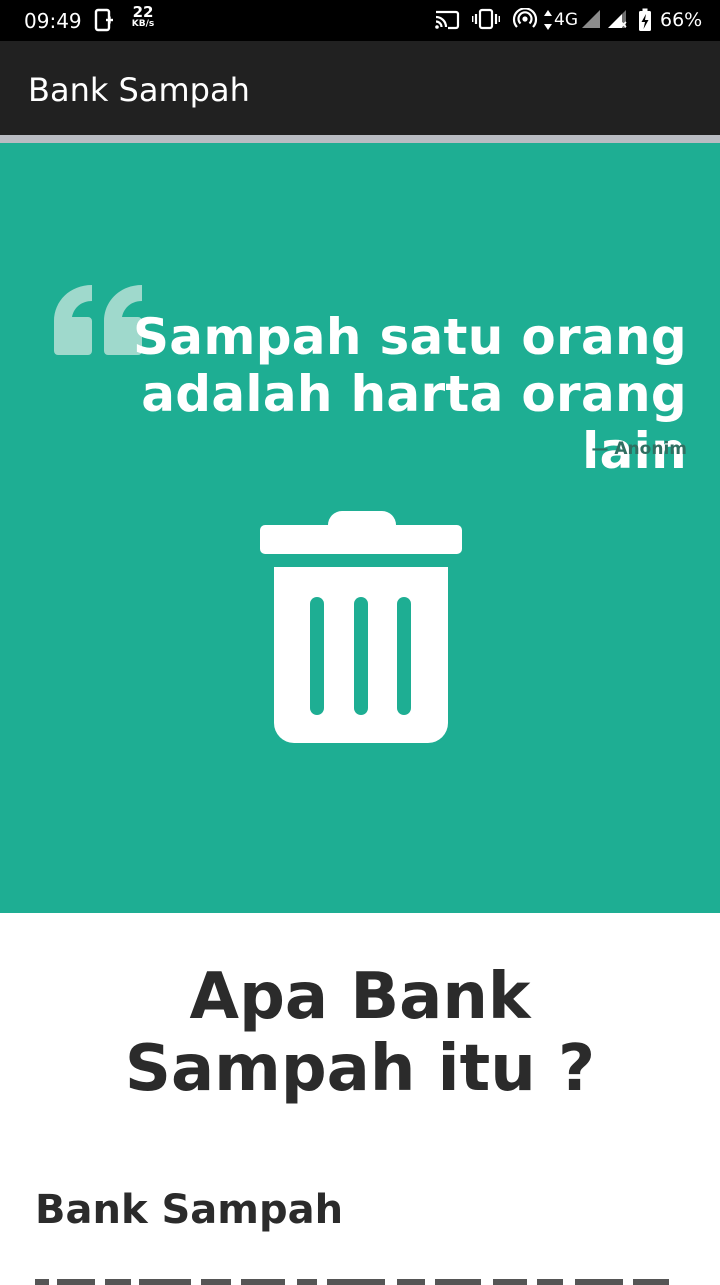  What do you see at coordinates (360, 1033) in the screenshot?
I see `section-heading: Apa Bank Sampah itu ?` at bounding box center [360, 1033].